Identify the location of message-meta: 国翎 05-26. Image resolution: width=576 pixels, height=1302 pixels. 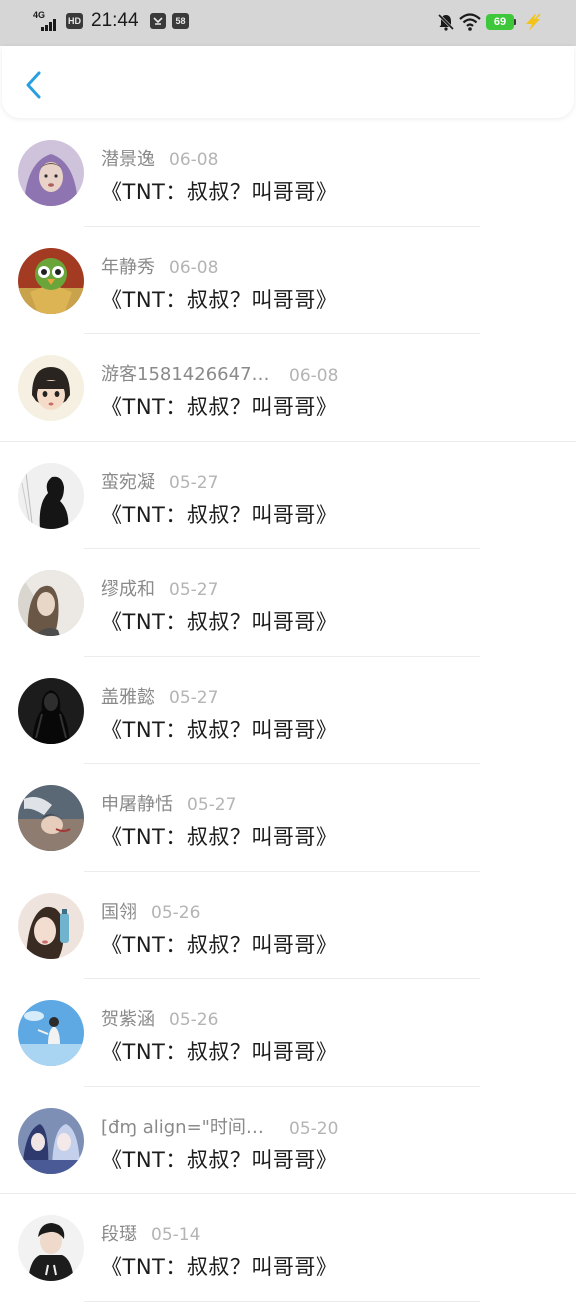
(150, 911).